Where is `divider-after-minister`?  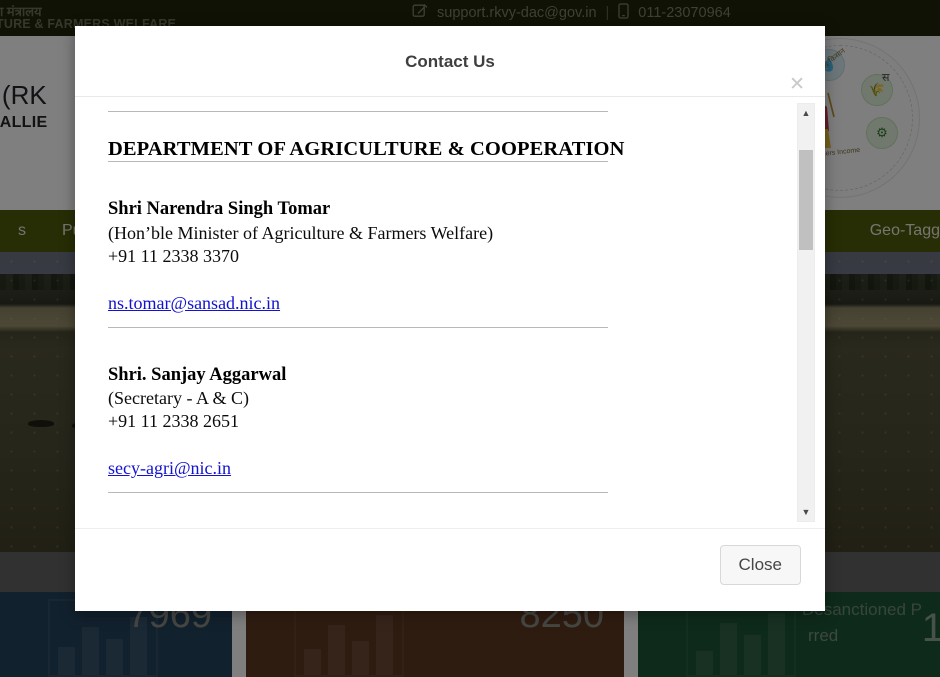
divider-after-minister is located at coordinates (358, 327).